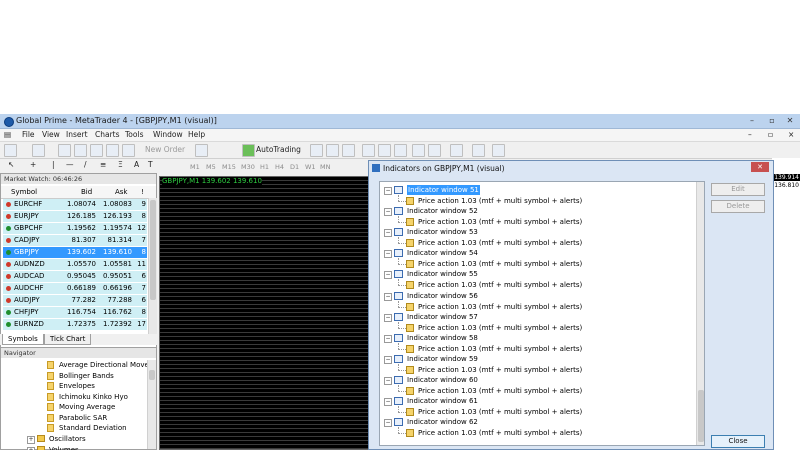 This screenshot has height=450, width=800. What do you see at coordinates (64, 150) in the screenshot?
I see `market-watch-icon` at bounding box center [64, 150].